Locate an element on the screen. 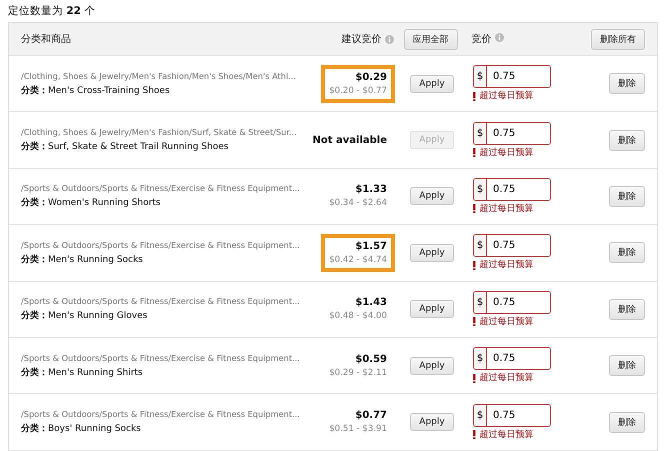 This screenshot has width=667, height=451. category-name: Men's Running Shirts is located at coordinates (95, 373).